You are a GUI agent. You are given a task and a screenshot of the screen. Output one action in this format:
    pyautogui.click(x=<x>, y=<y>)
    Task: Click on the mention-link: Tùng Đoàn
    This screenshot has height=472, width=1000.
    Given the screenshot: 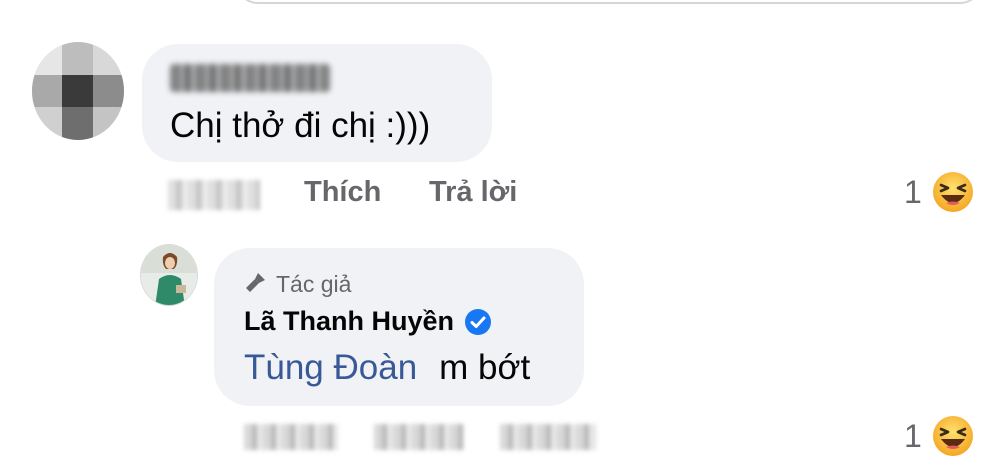 What is the action you would take?
    pyautogui.click(x=330, y=367)
    